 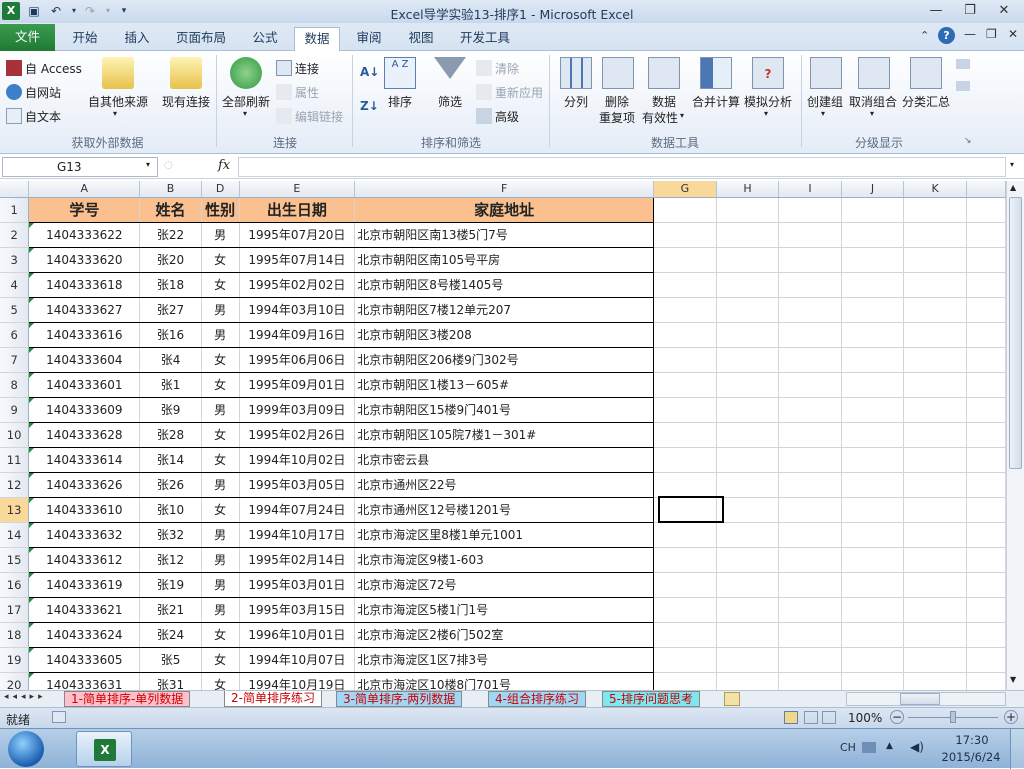 I want to click on cell-name: 张21, so click(x=170, y=610).